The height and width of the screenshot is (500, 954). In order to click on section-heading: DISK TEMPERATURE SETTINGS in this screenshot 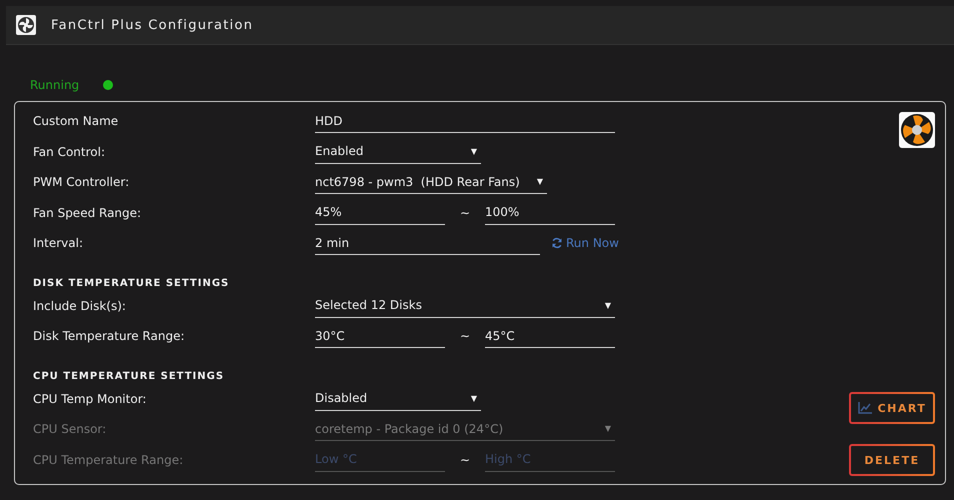, I will do `click(131, 283)`.